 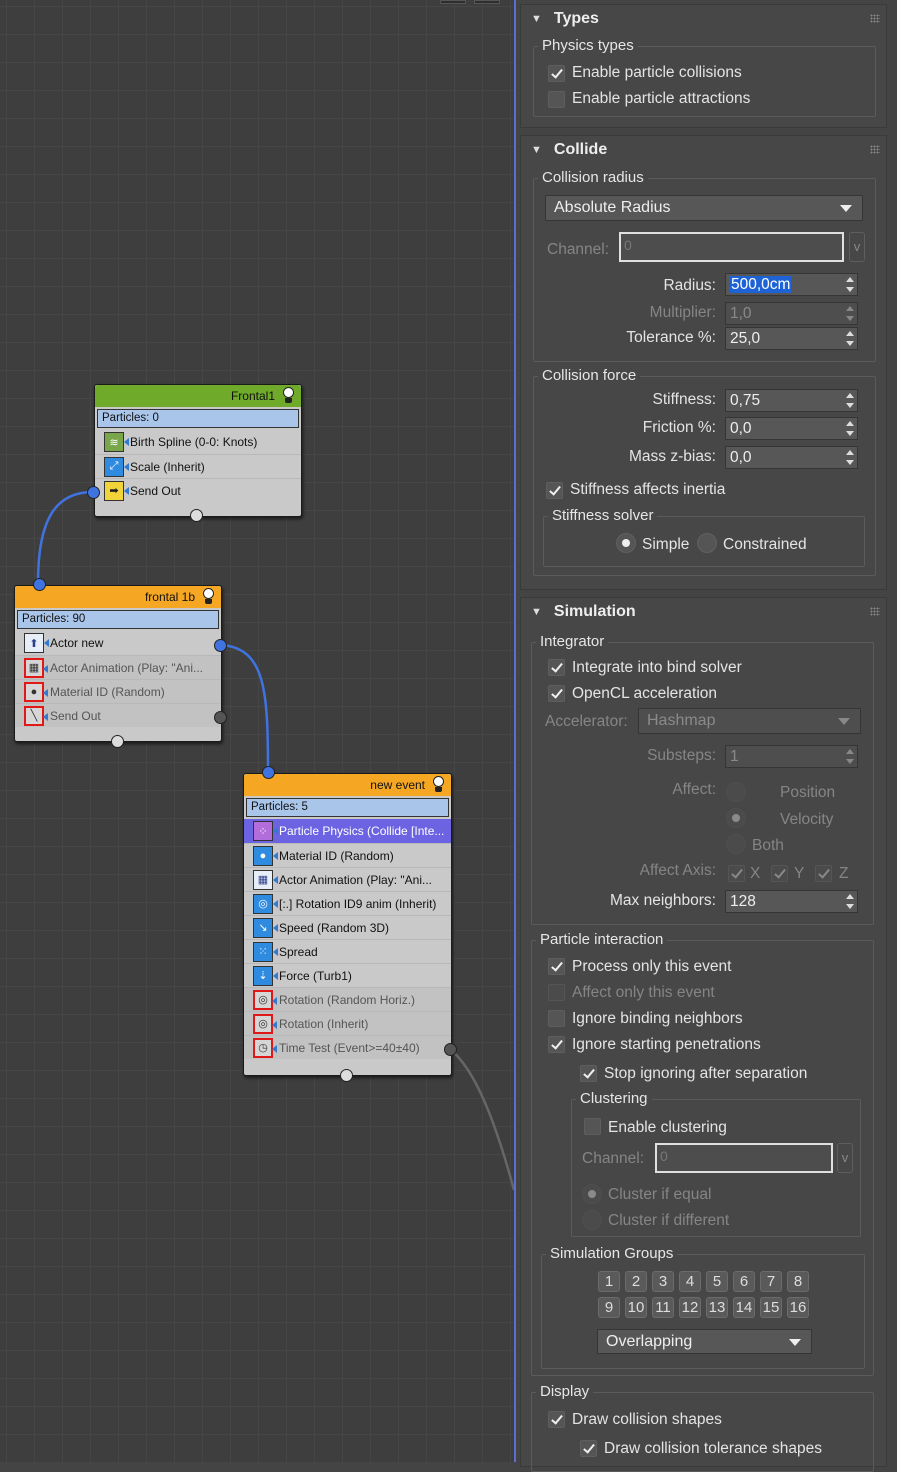 What do you see at coordinates (592, 1194) in the screenshot?
I see `cluster-equal-radio` at bounding box center [592, 1194].